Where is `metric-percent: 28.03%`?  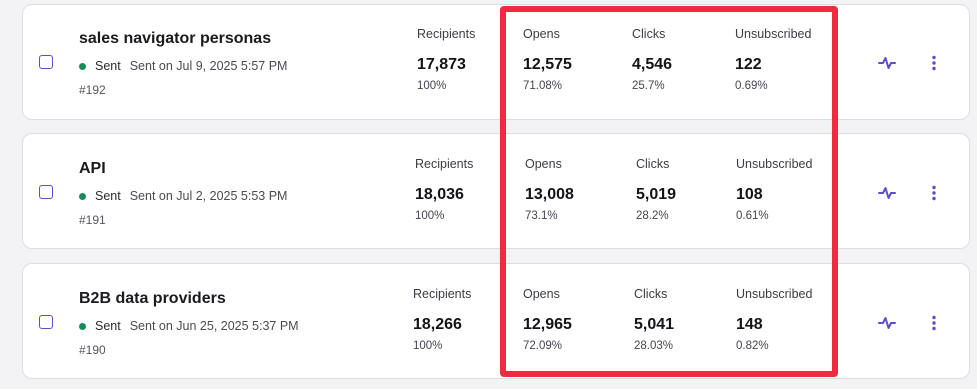 metric-percent: 28.03% is located at coordinates (654, 346).